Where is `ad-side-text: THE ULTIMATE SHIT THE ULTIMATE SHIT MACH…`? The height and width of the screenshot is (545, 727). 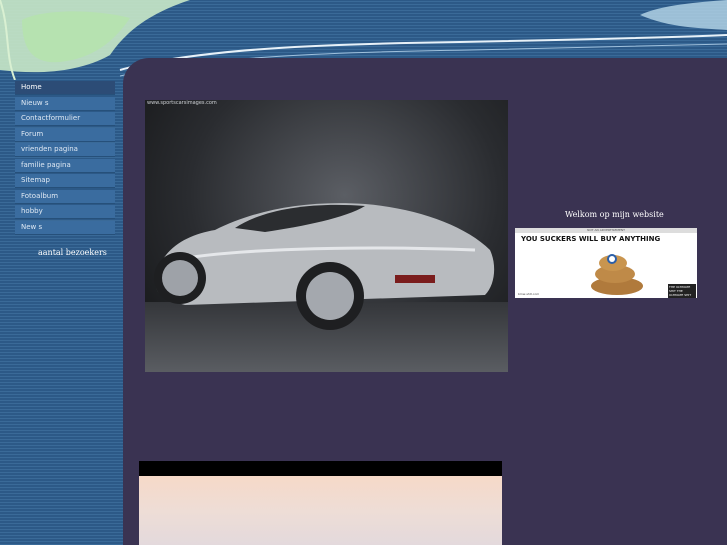
ad-side-text: THE ULTIMATE SHIT THE ULTIMATE SHIT MACH… is located at coordinates (682, 291).